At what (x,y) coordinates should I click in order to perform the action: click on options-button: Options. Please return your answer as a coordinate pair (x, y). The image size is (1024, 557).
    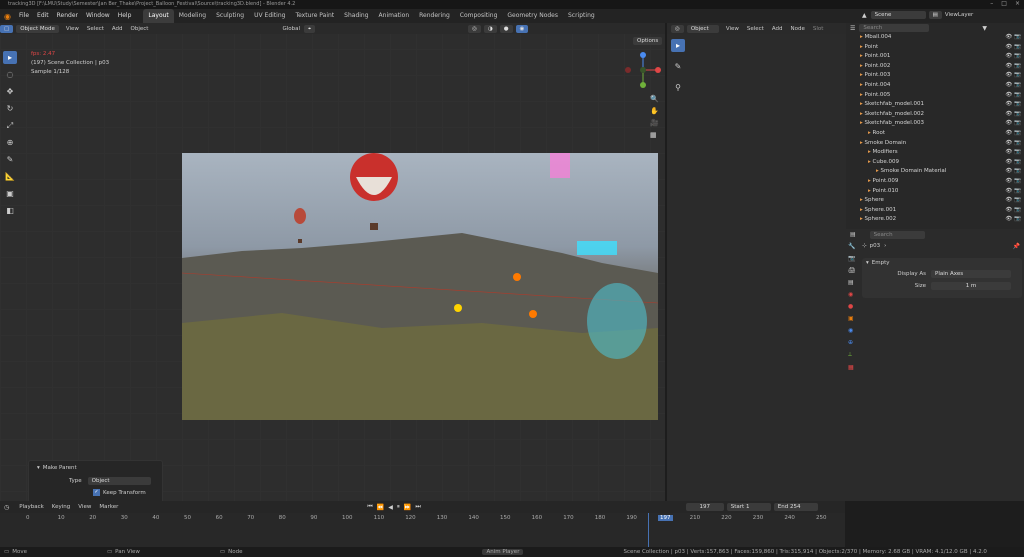
    Looking at the image, I should click on (648, 41).